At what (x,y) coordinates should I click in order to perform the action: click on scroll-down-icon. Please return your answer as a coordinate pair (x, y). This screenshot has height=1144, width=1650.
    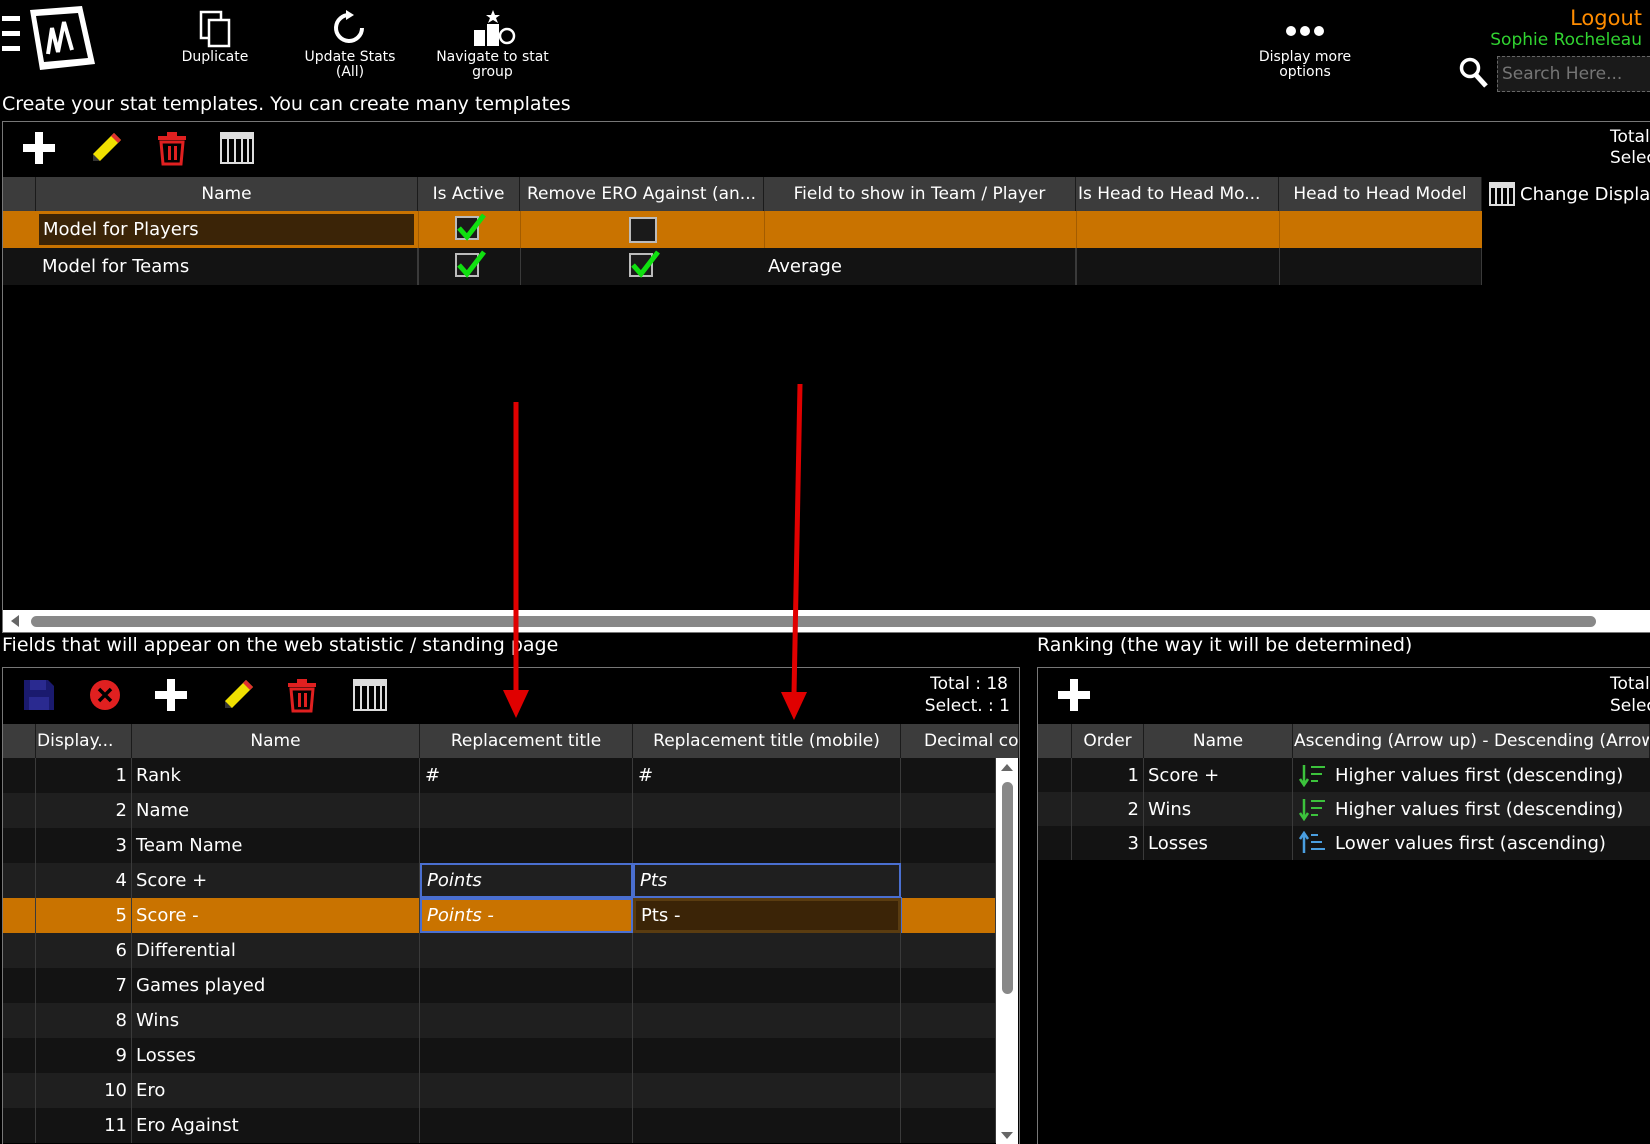
    Looking at the image, I should click on (1007, 1136).